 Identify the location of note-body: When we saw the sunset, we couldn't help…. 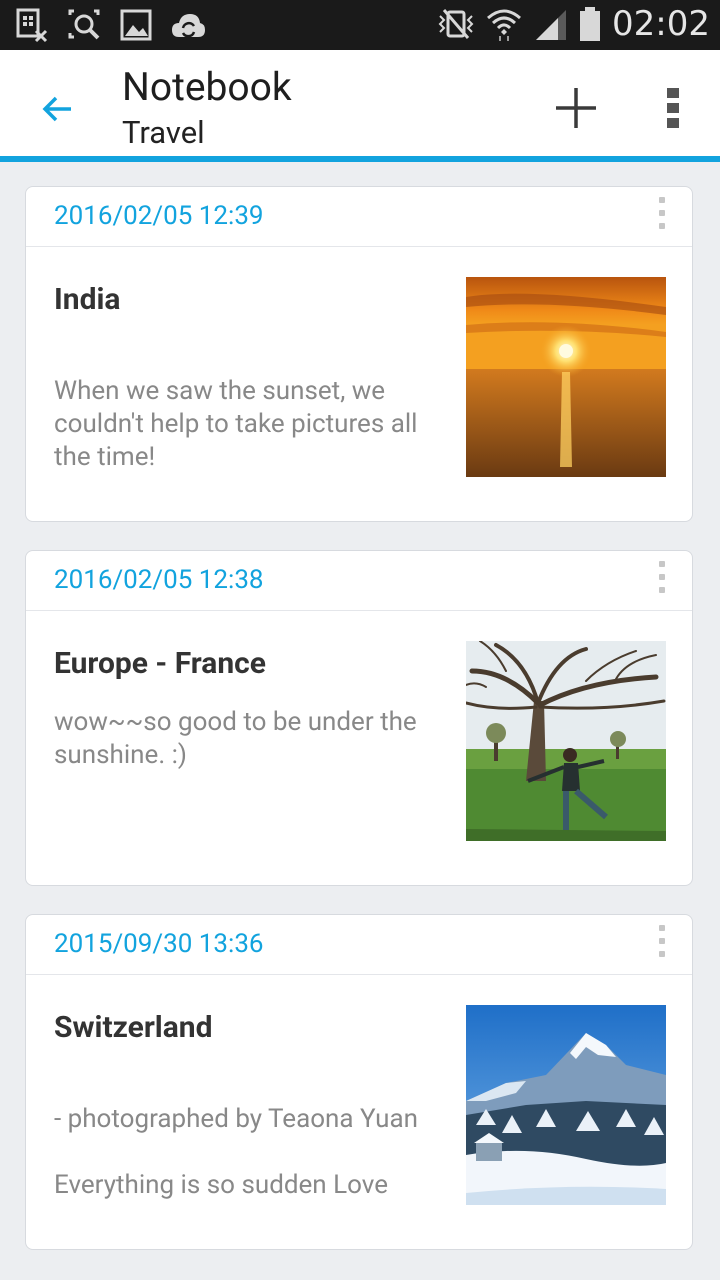
(239, 424).